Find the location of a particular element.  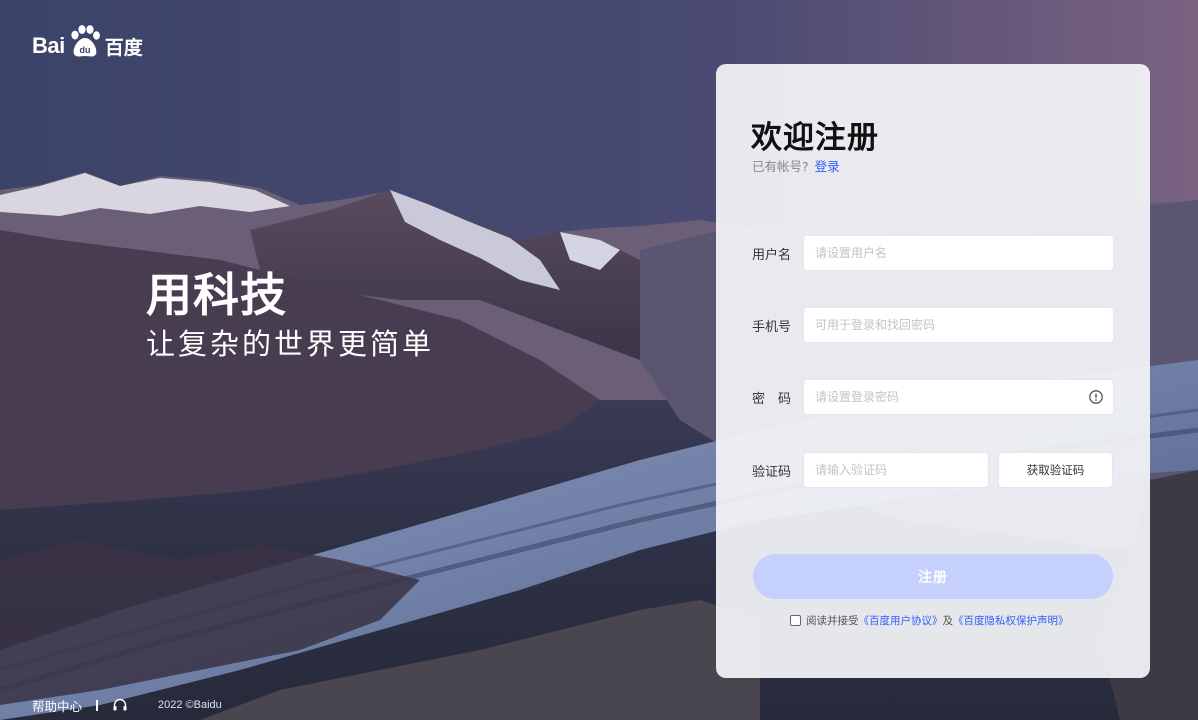

code-row: 验证码 获取验证码 is located at coordinates (933, 470).